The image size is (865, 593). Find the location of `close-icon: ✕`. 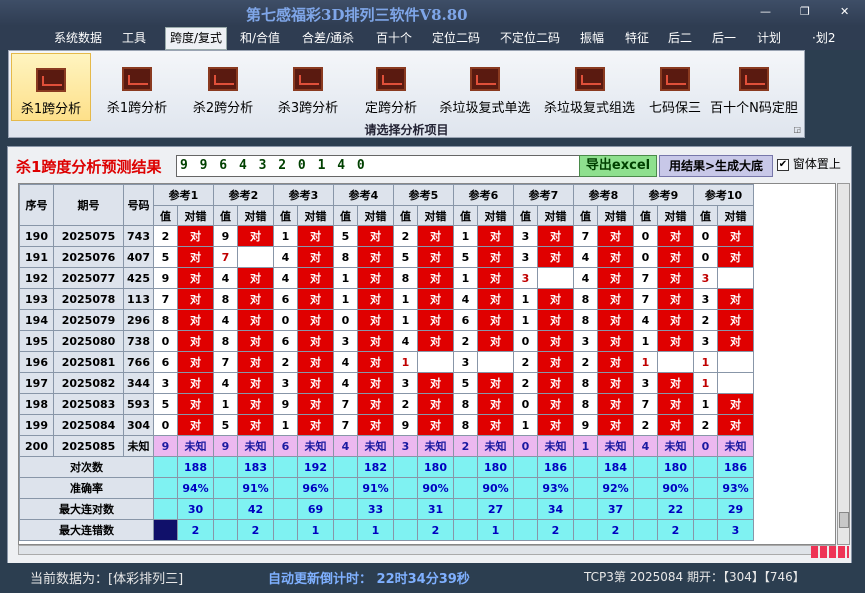

close-icon: ✕ is located at coordinates (844, 11).